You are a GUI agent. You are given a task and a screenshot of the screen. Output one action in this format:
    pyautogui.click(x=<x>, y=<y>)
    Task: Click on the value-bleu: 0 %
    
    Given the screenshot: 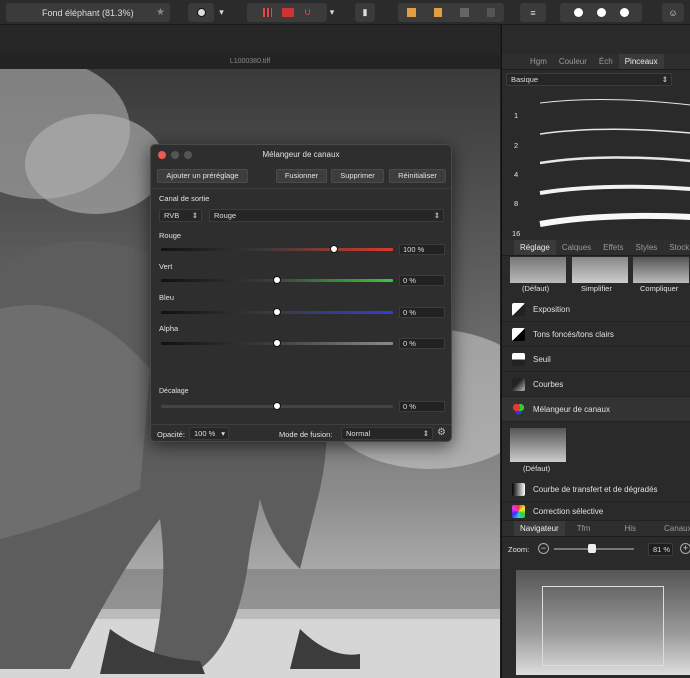 What is the action you would take?
    pyautogui.click(x=422, y=312)
    